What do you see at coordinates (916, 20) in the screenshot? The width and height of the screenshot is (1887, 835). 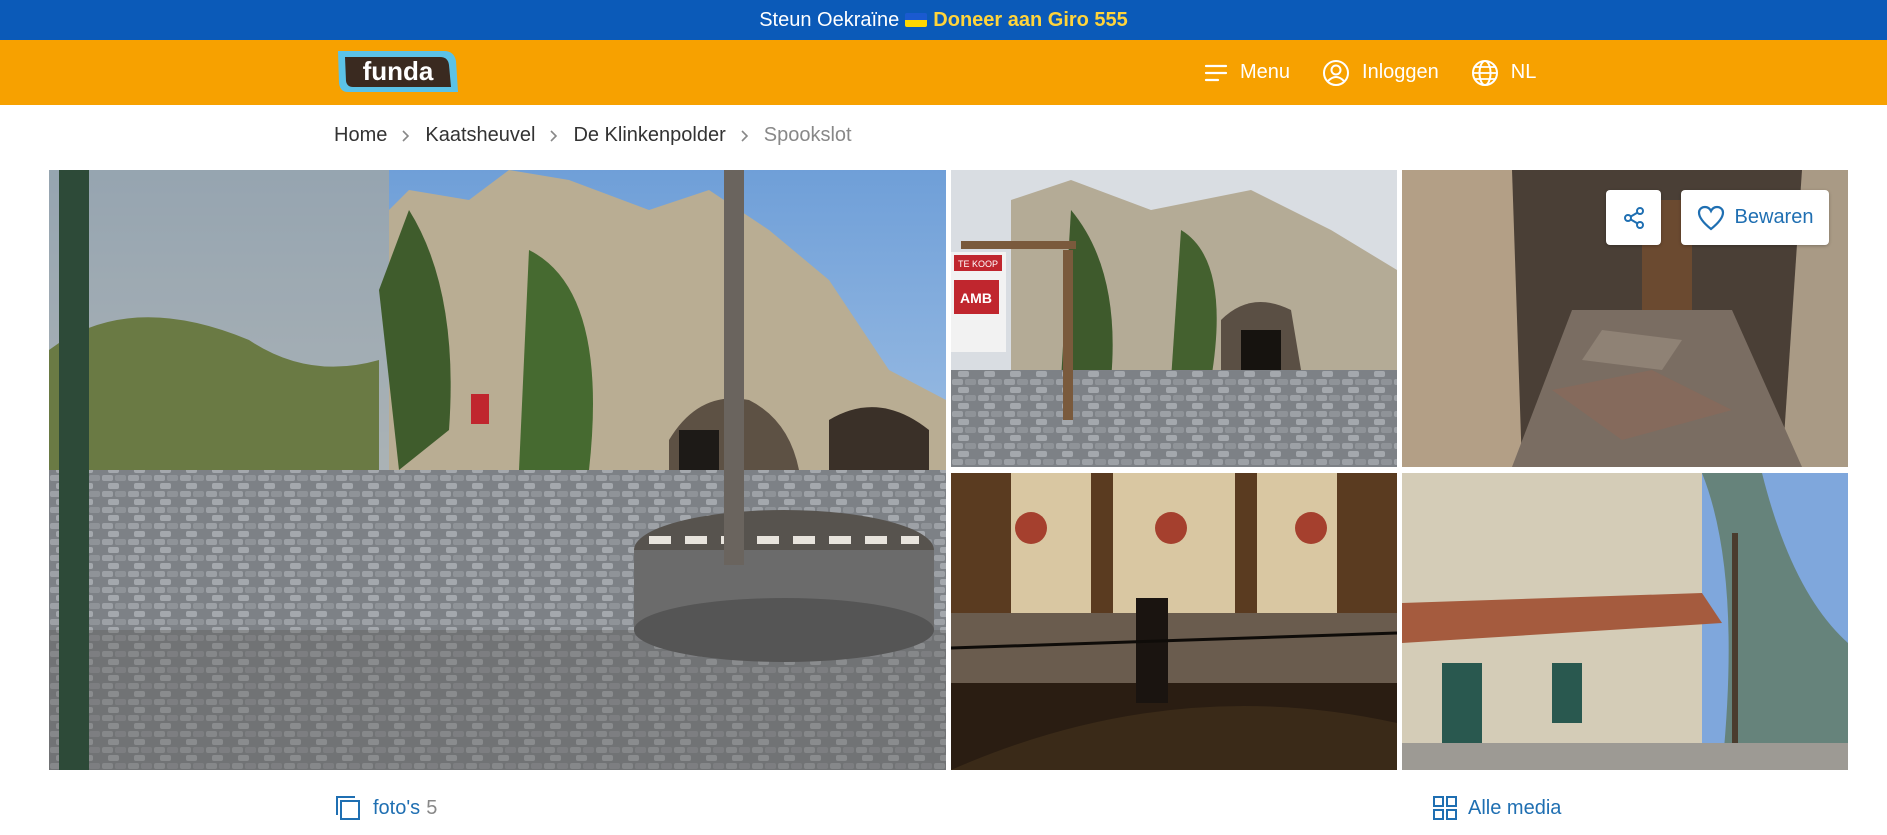 I see `ukraine-flag-icon` at bounding box center [916, 20].